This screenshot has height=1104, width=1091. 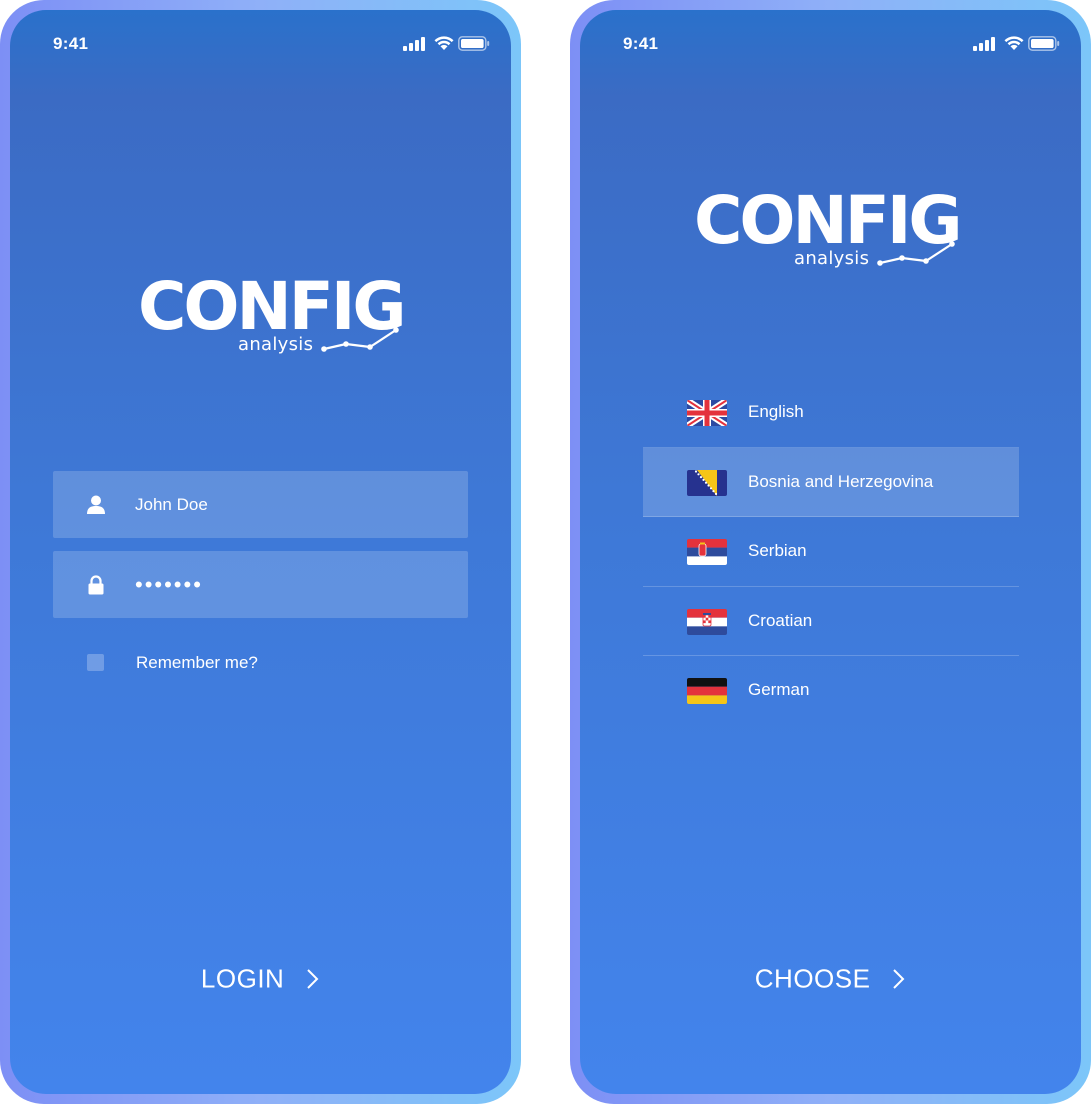 I want to click on language-label: Serbian, so click(x=777, y=550).